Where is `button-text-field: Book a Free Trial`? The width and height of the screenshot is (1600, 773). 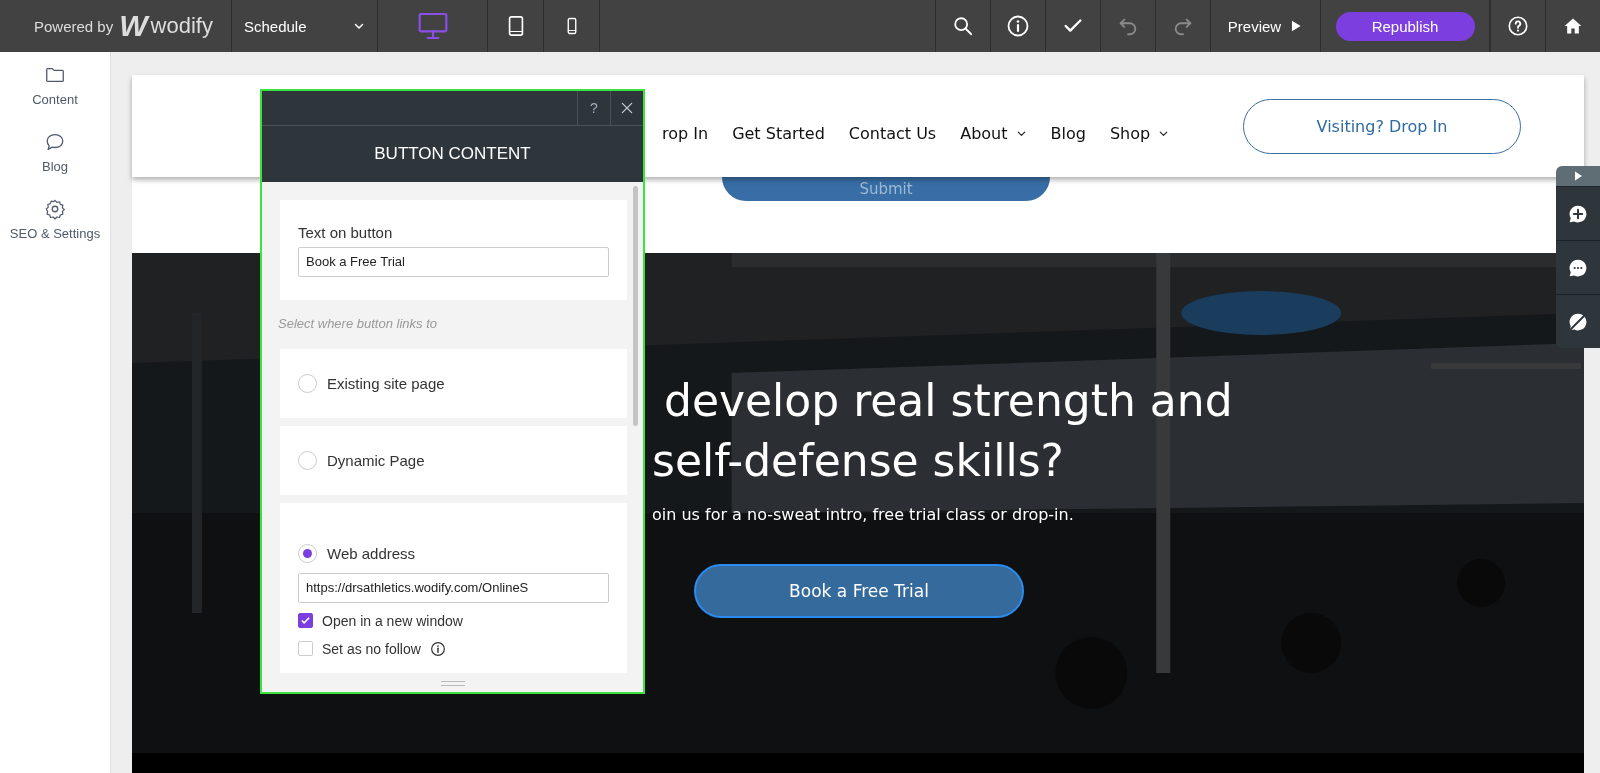
button-text-field: Book a Free Trial is located at coordinates (453, 261).